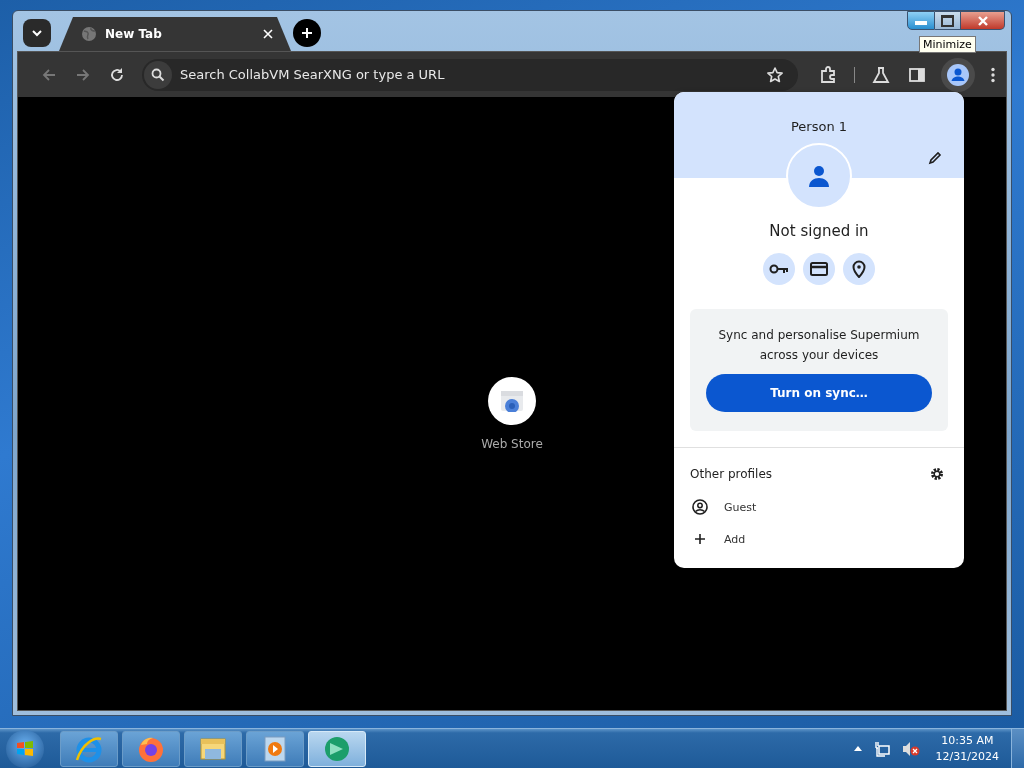 Image resolution: width=1024 pixels, height=768 pixels. What do you see at coordinates (470, 74) in the screenshot?
I see `address-bar: Search CollabVM SearXNG or type a URL` at bounding box center [470, 74].